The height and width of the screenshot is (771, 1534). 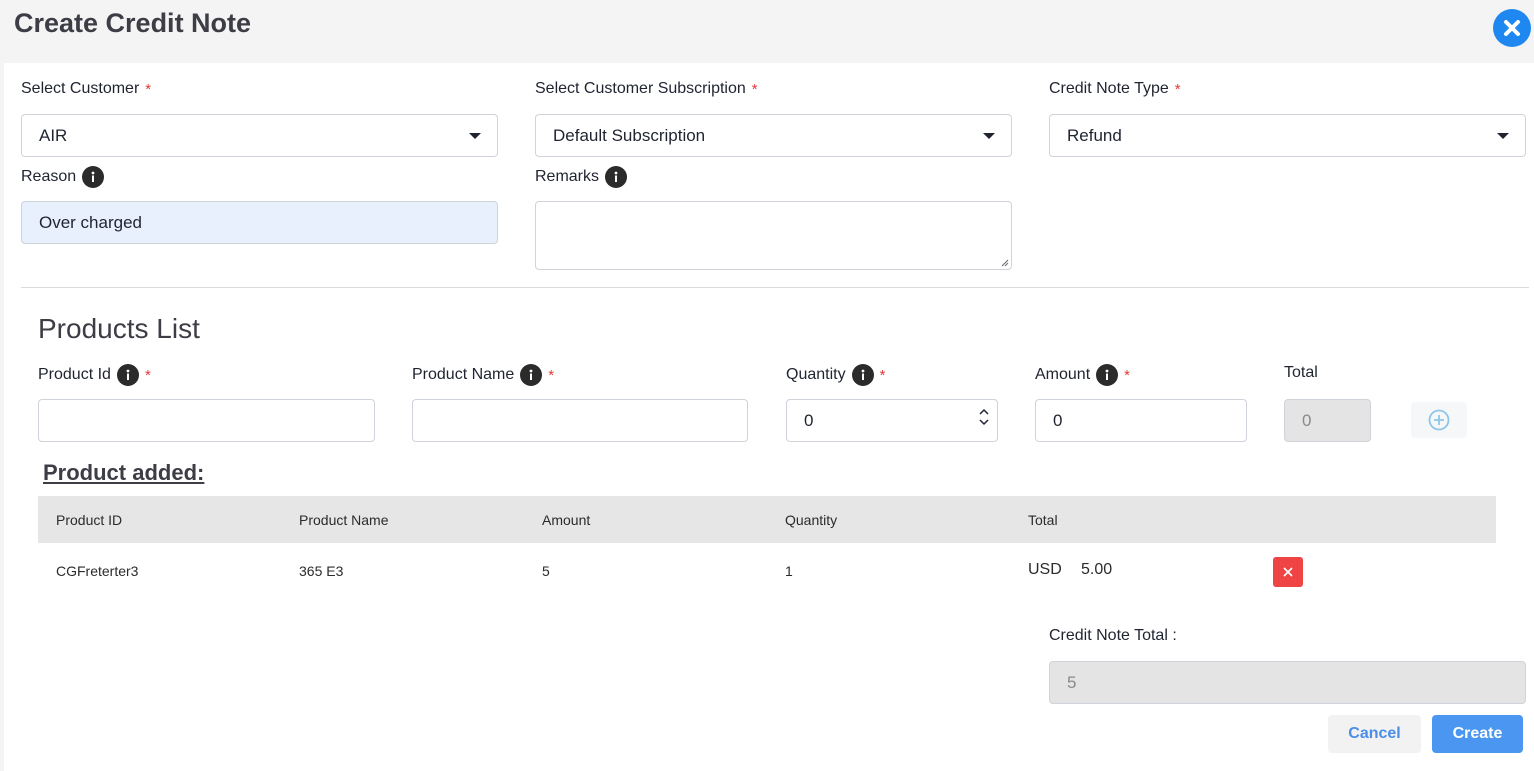 I want to click on total-label: Total, so click(x=1301, y=372).